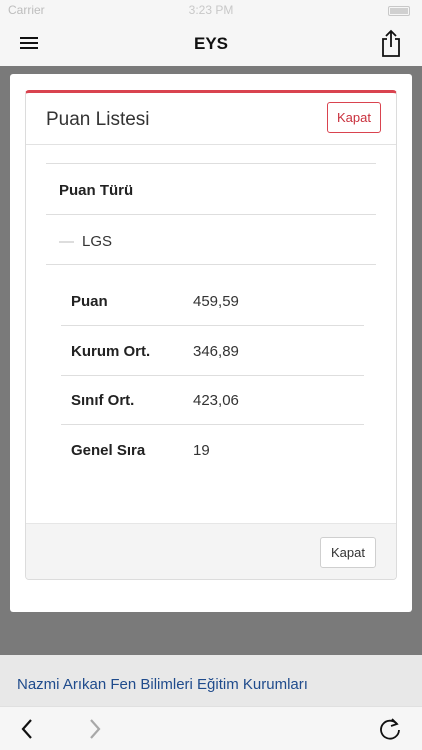  Describe the element at coordinates (211, 551) in the screenshot. I see `modal-footer: Kapat` at that location.